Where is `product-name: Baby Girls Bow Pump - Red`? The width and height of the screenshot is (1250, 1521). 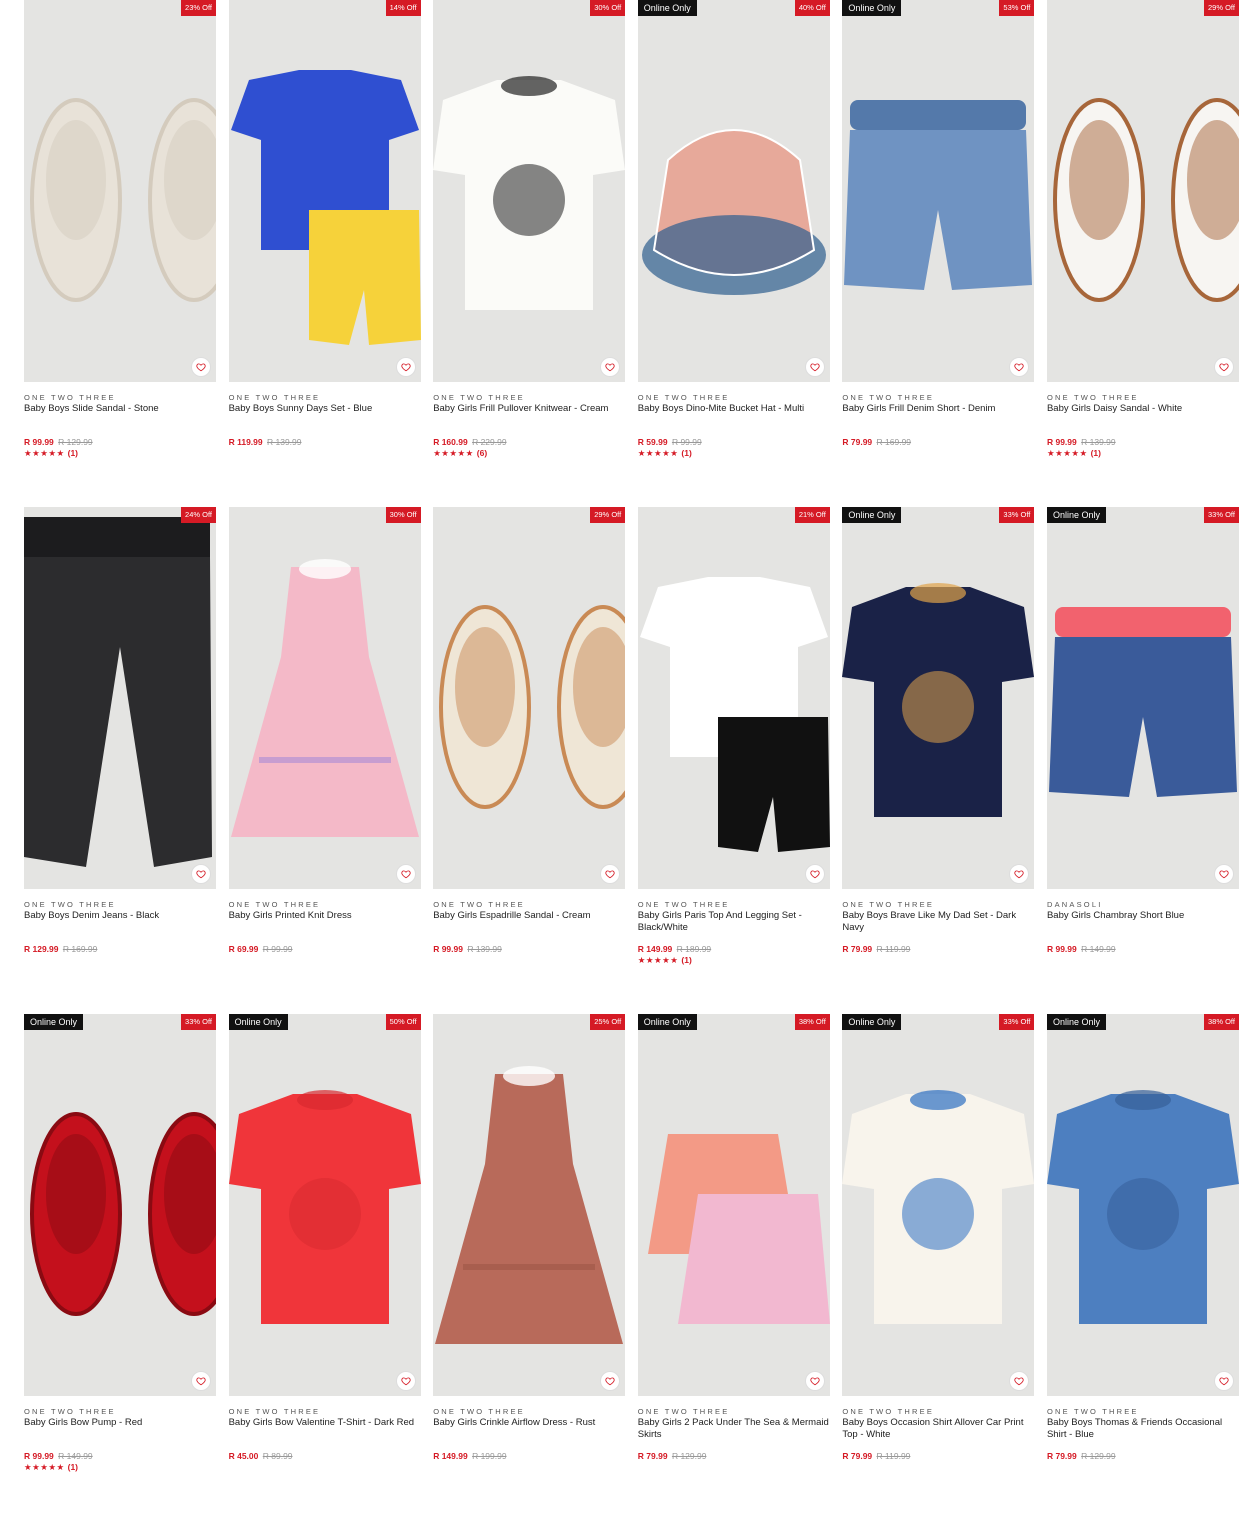 product-name: Baby Girls Bow Pump - Red is located at coordinates (120, 1428).